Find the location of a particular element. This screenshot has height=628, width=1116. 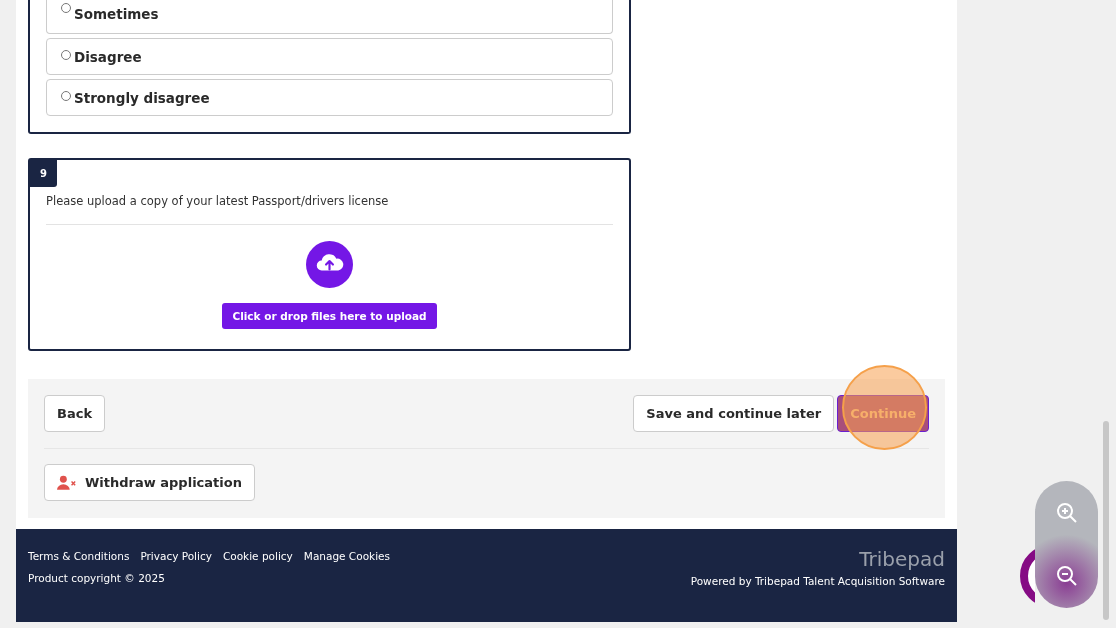

scrollbar is located at coordinates (1106, 520).